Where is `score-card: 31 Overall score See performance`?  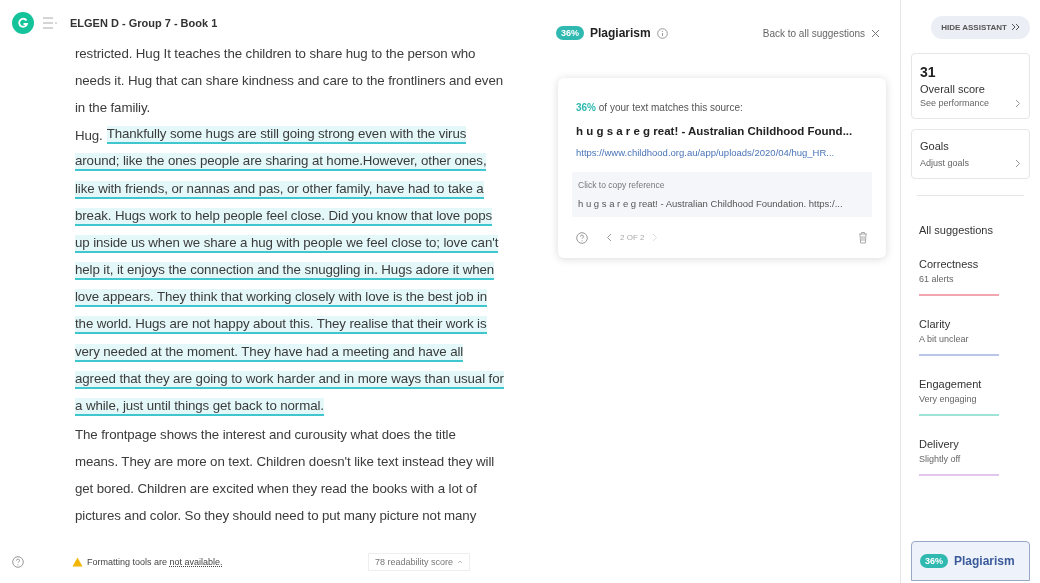
score-card: 31 Overall score See performance is located at coordinates (970, 86).